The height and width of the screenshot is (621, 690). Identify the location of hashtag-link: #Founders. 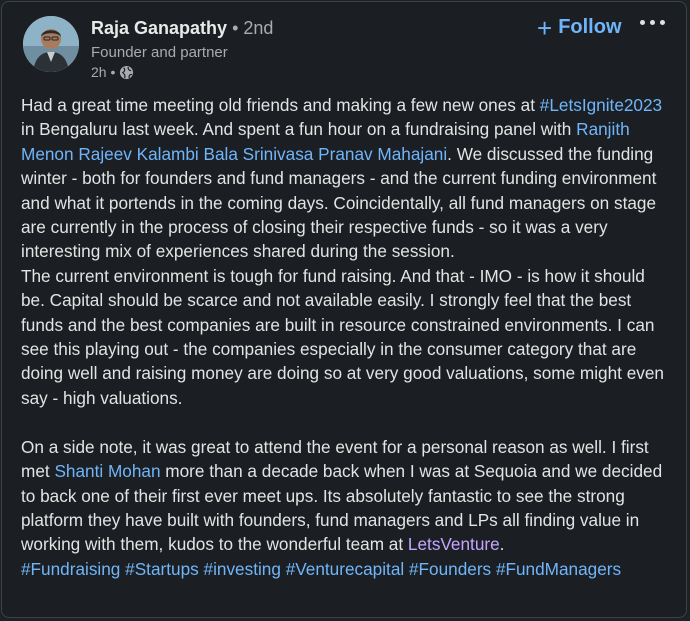
(450, 569).